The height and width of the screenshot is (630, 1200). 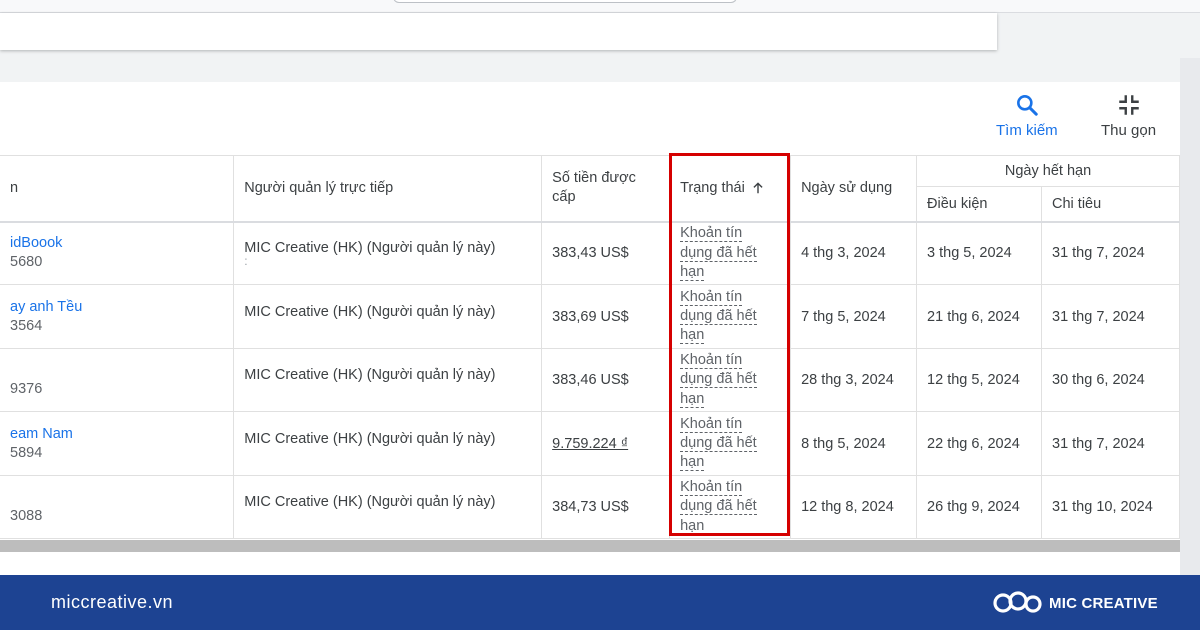 I want to click on search-button: Tìm kiếm, so click(x=1027, y=115).